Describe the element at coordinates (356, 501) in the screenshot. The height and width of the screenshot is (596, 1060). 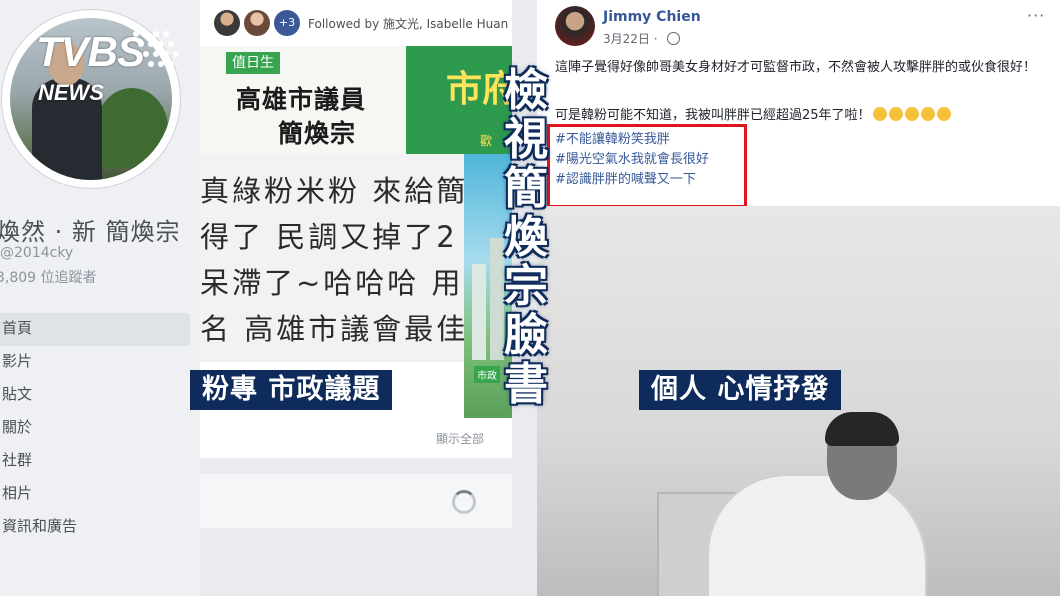
I see `loading-card` at that location.